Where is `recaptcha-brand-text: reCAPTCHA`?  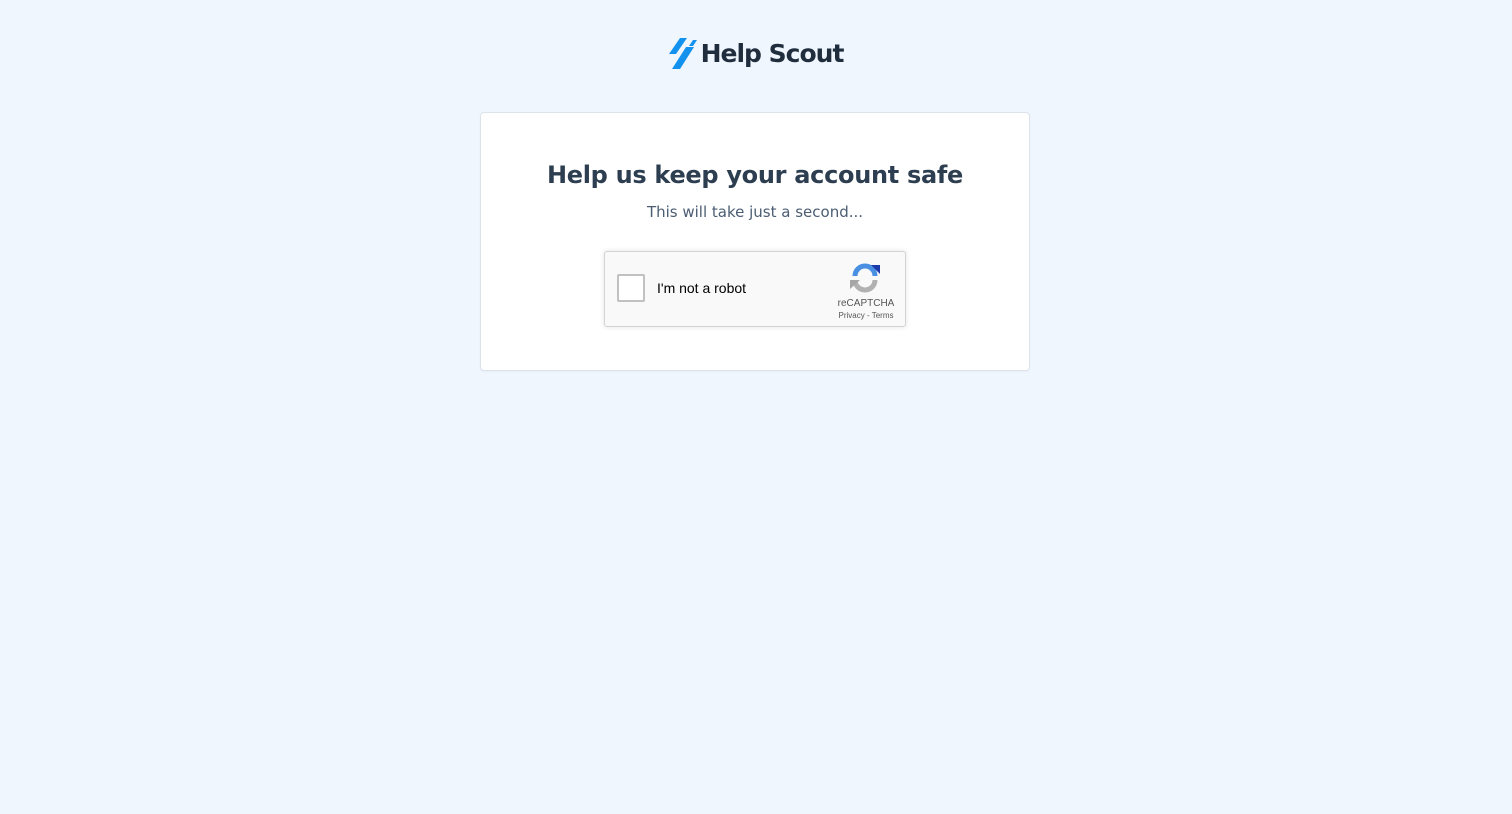
recaptcha-brand-text: reCAPTCHA is located at coordinates (866, 303).